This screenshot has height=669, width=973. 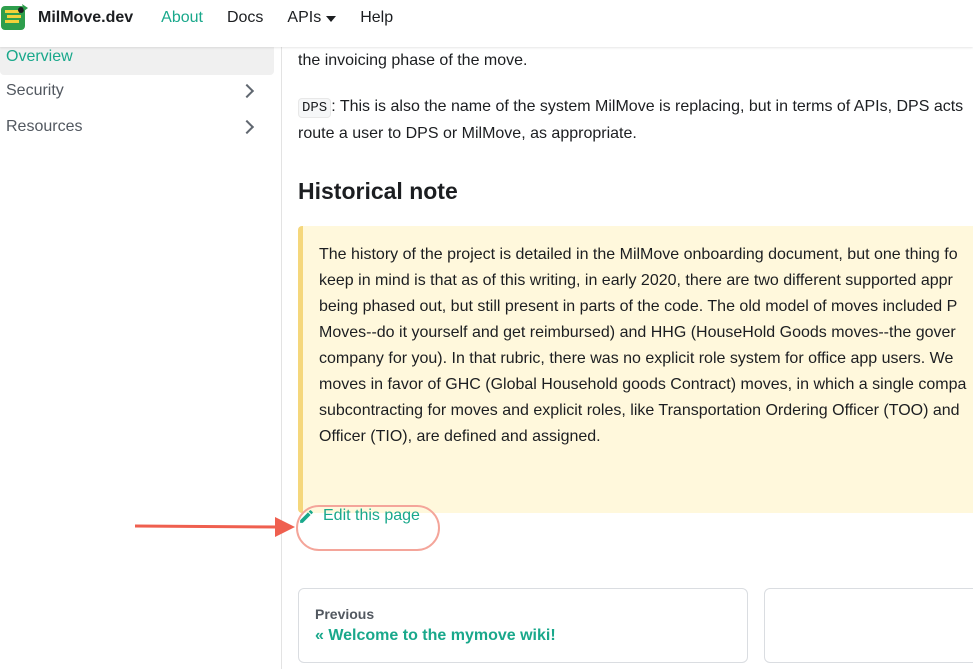 What do you see at coordinates (376, 18) in the screenshot?
I see `nav-help: Help` at bounding box center [376, 18].